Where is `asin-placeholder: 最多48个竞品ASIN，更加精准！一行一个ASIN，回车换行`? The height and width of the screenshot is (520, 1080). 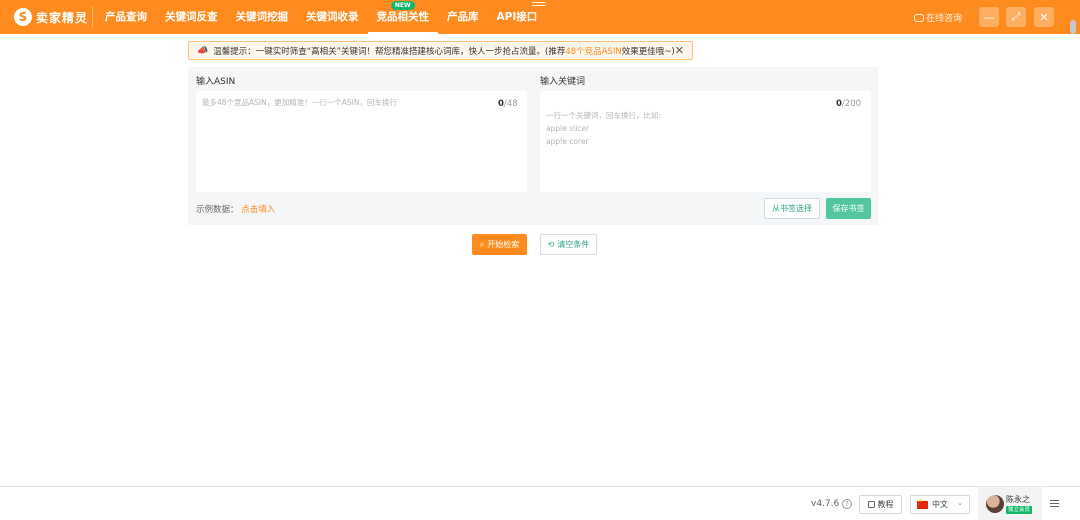
asin-placeholder: 最多48个竞品ASIN，更加精准！一行一个ASIN，回车换行 is located at coordinates (299, 102).